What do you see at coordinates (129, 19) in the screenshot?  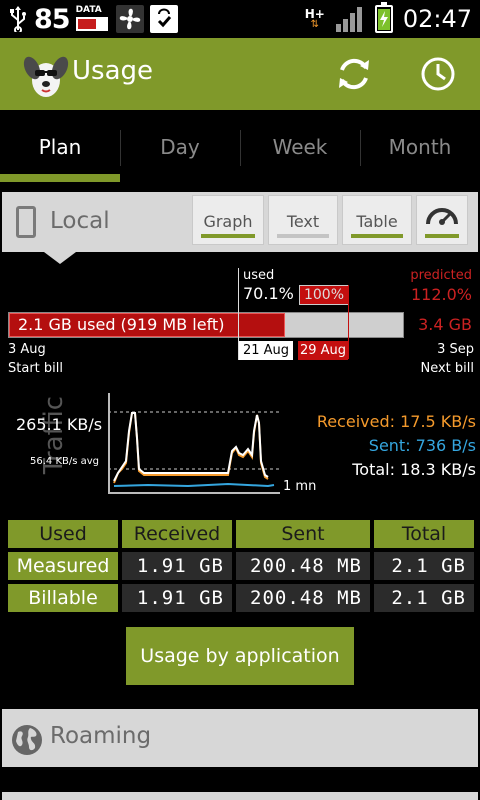 I see `fan-icon` at bounding box center [129, 19].